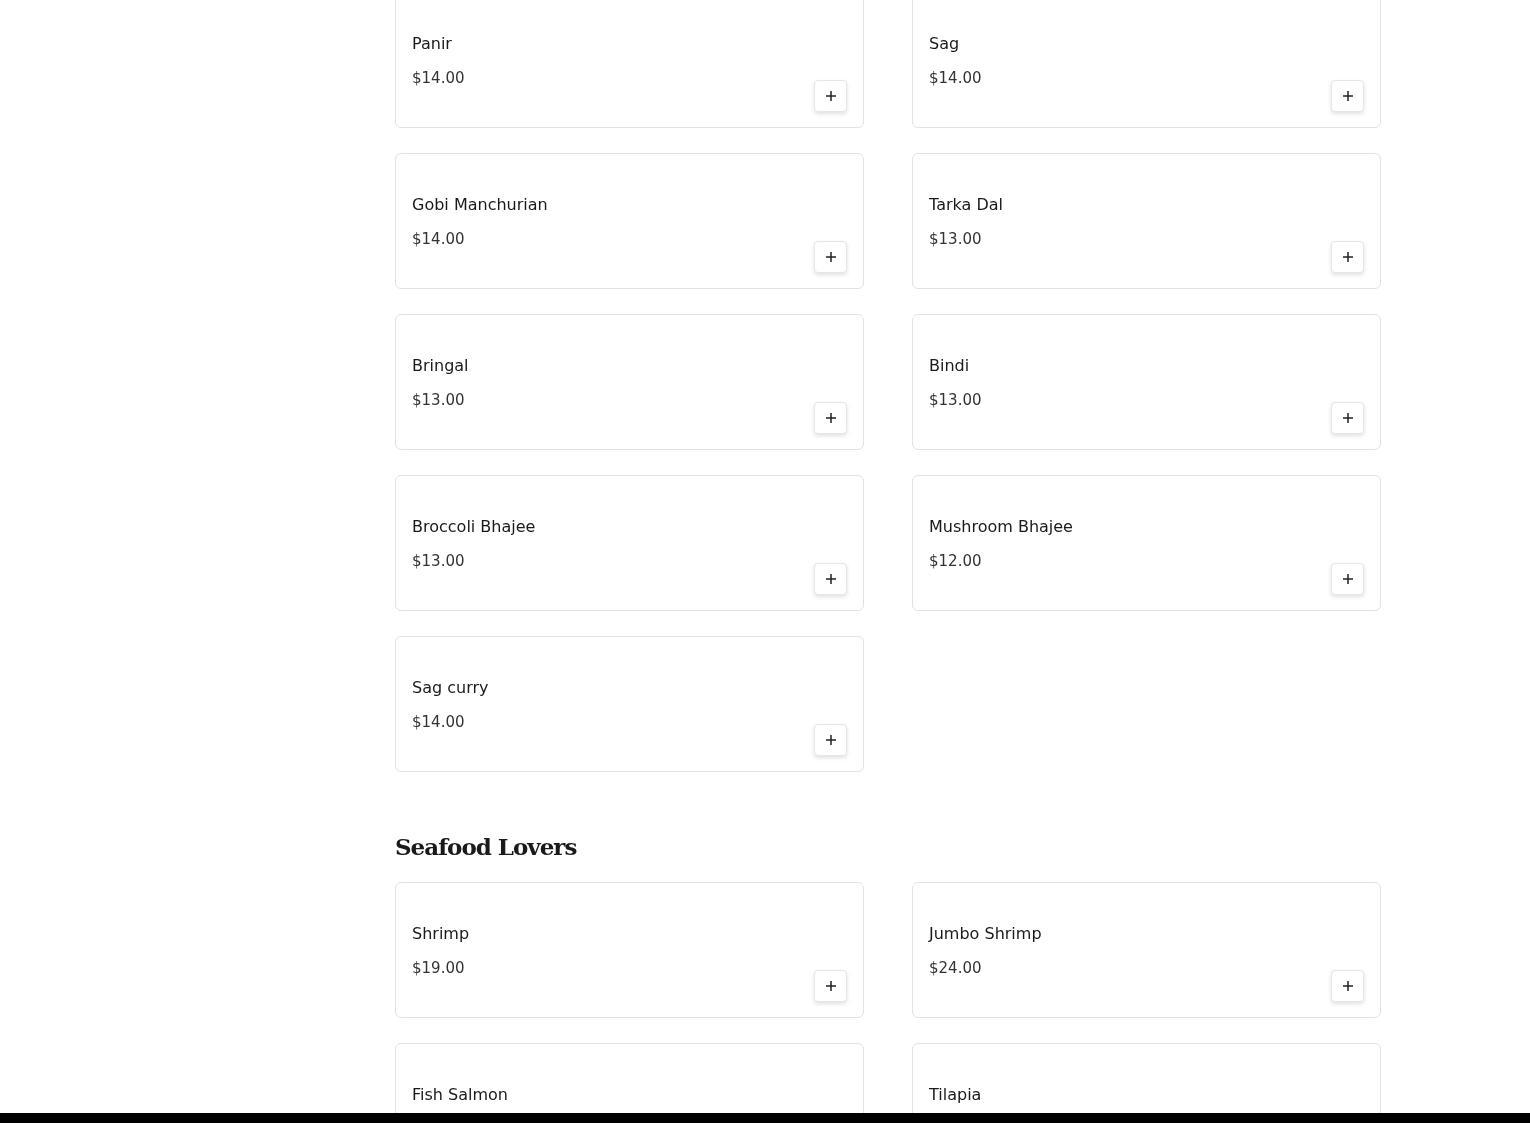 Image resolution: width=1530 pixels, height=1123 pixels. Describe the element at coordinates (460, 1095) in the screenshot. I see `item-name: Fish Salmon` at that location.